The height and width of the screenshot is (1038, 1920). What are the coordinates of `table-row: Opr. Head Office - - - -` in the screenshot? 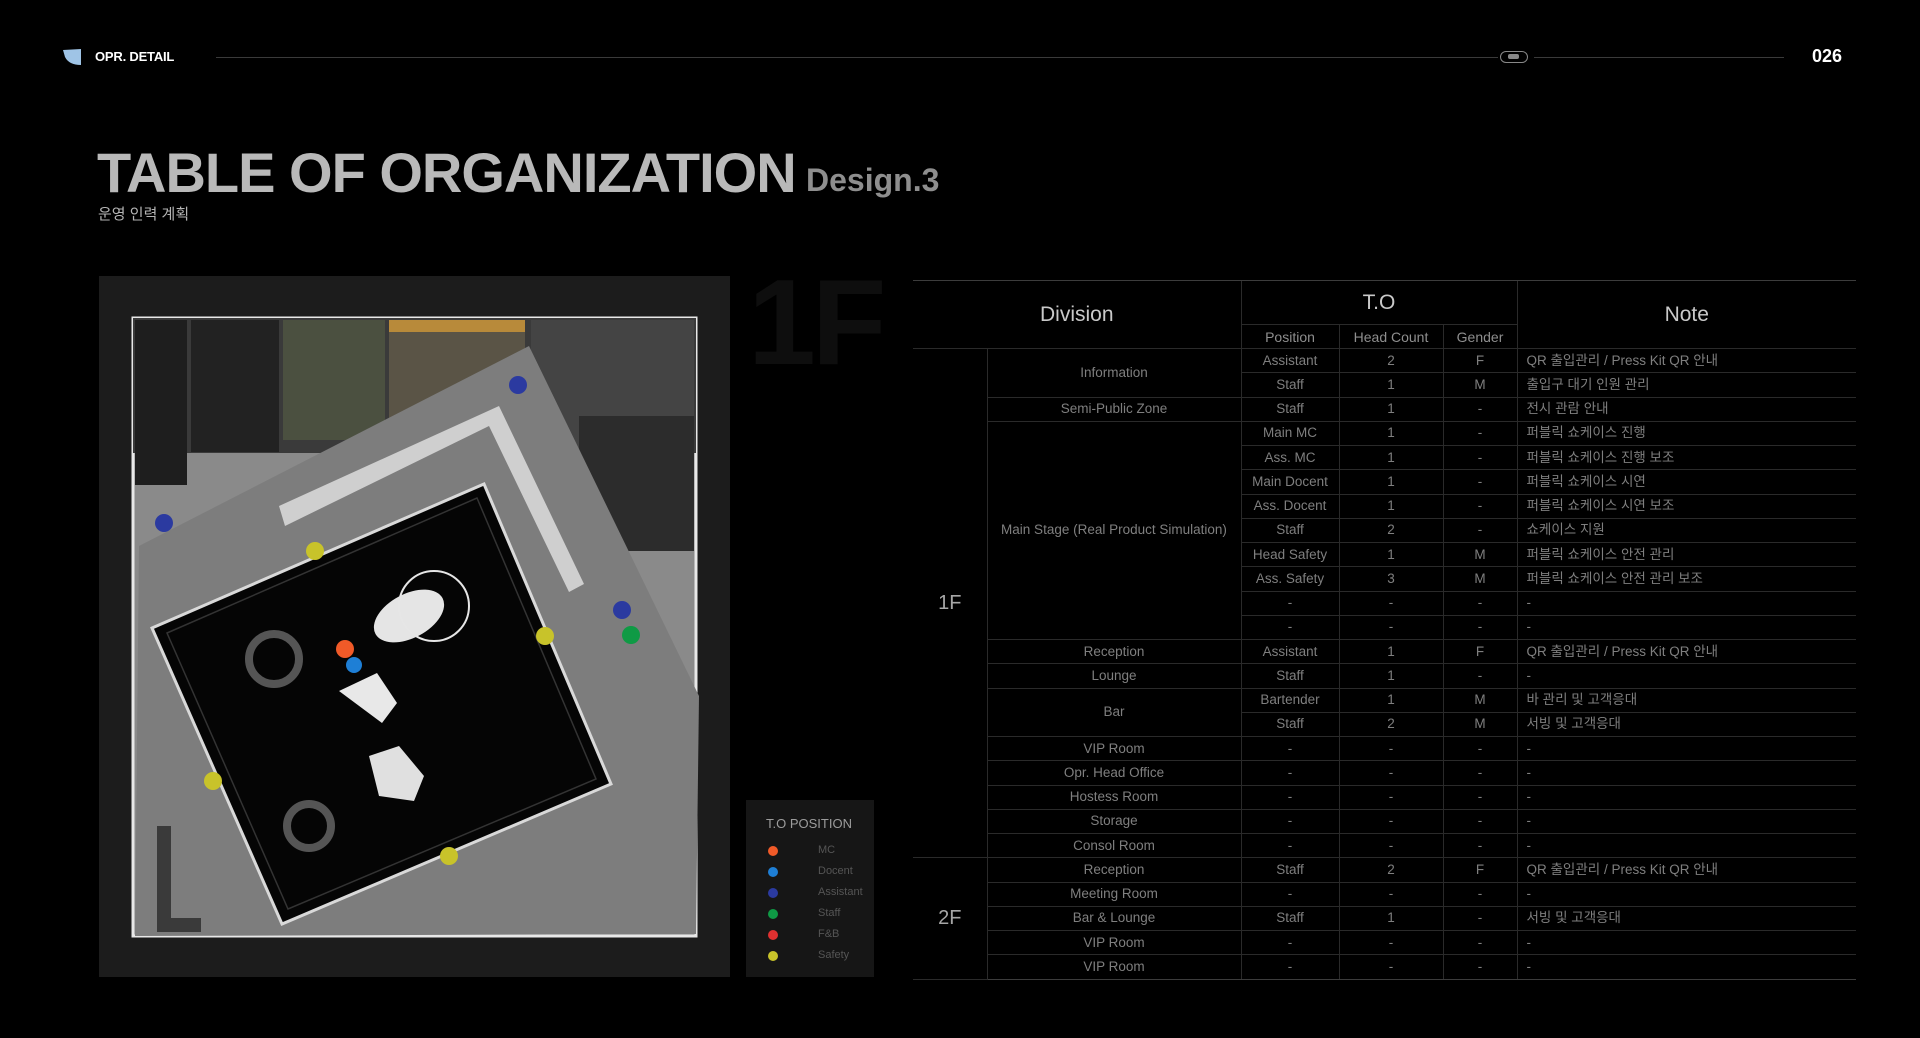 It's located at (1385, 773).